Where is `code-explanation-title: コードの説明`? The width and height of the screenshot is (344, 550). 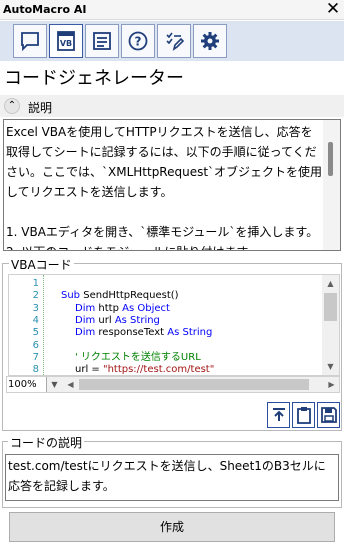 code-explanation-title: コードの説明 is located at coordinates (46, 442).